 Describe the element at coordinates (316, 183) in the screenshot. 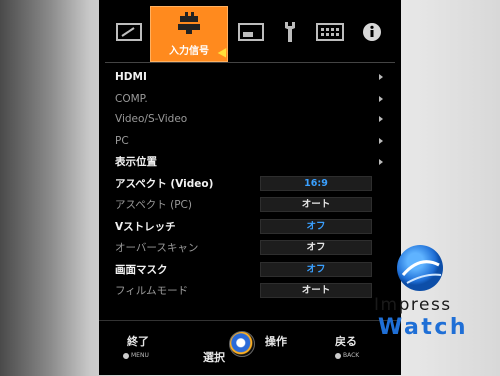

I see `setting-value: 16:9` at that location.